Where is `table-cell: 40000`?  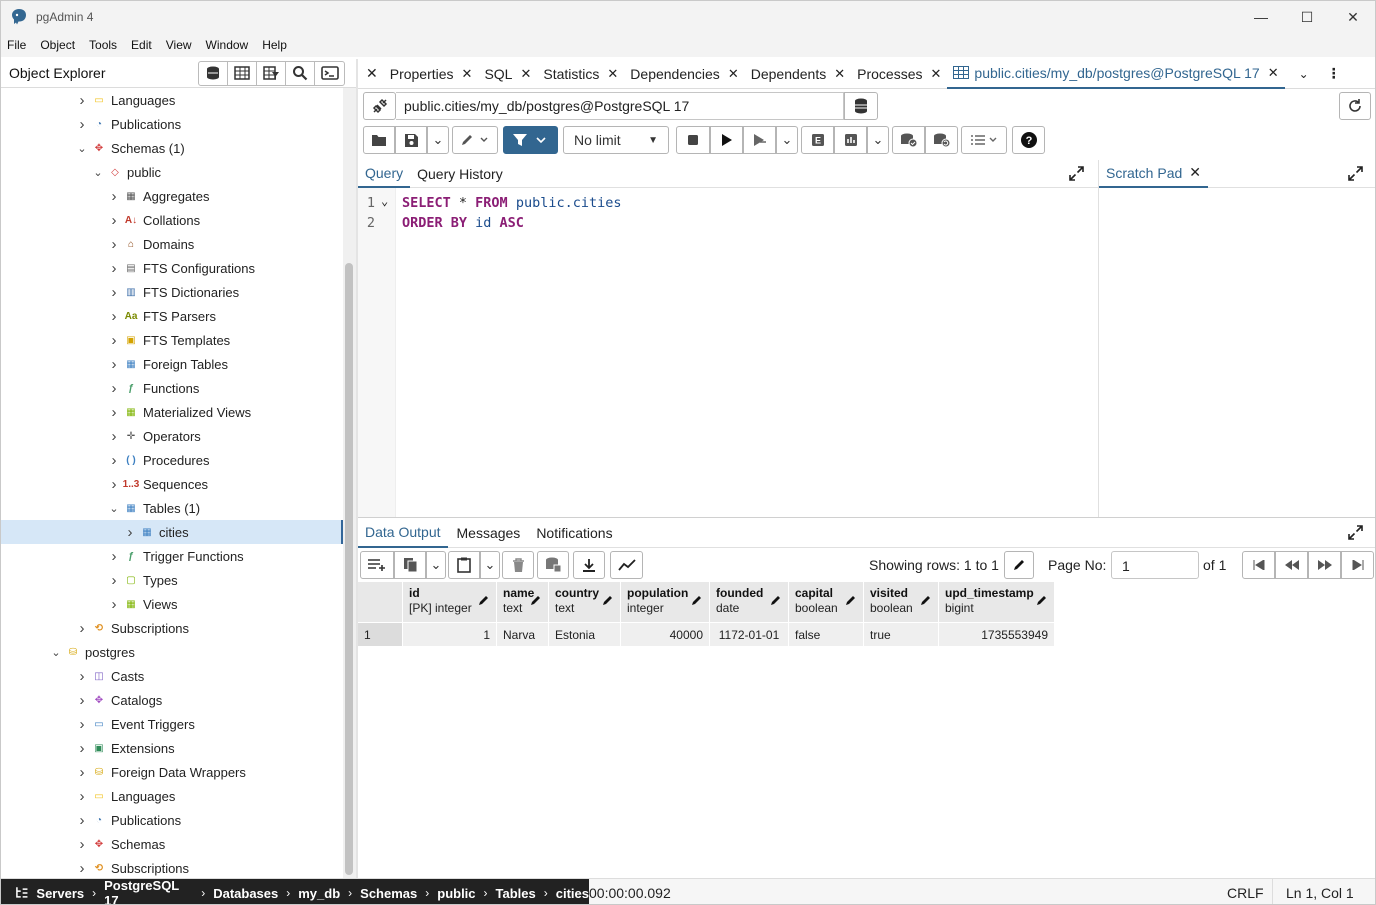 table-cell: 40000 is located at coordinates (665, 634).